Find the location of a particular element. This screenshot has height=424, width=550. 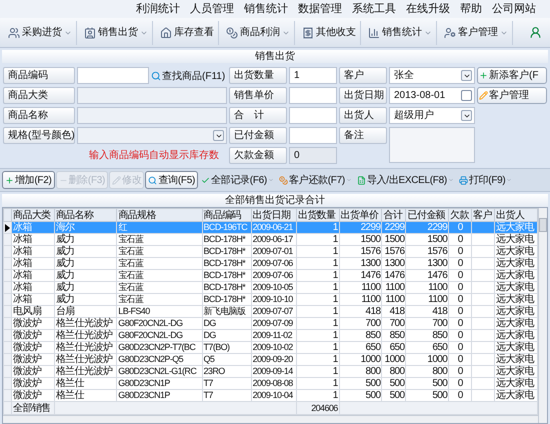

table-row: 微波炉 格兰仕光波炉 G80D23CN2P-T7(BC T7(BO) 2009-10-02 1 650 650 650 0 远大家电 is located at coordinates (271, 348).